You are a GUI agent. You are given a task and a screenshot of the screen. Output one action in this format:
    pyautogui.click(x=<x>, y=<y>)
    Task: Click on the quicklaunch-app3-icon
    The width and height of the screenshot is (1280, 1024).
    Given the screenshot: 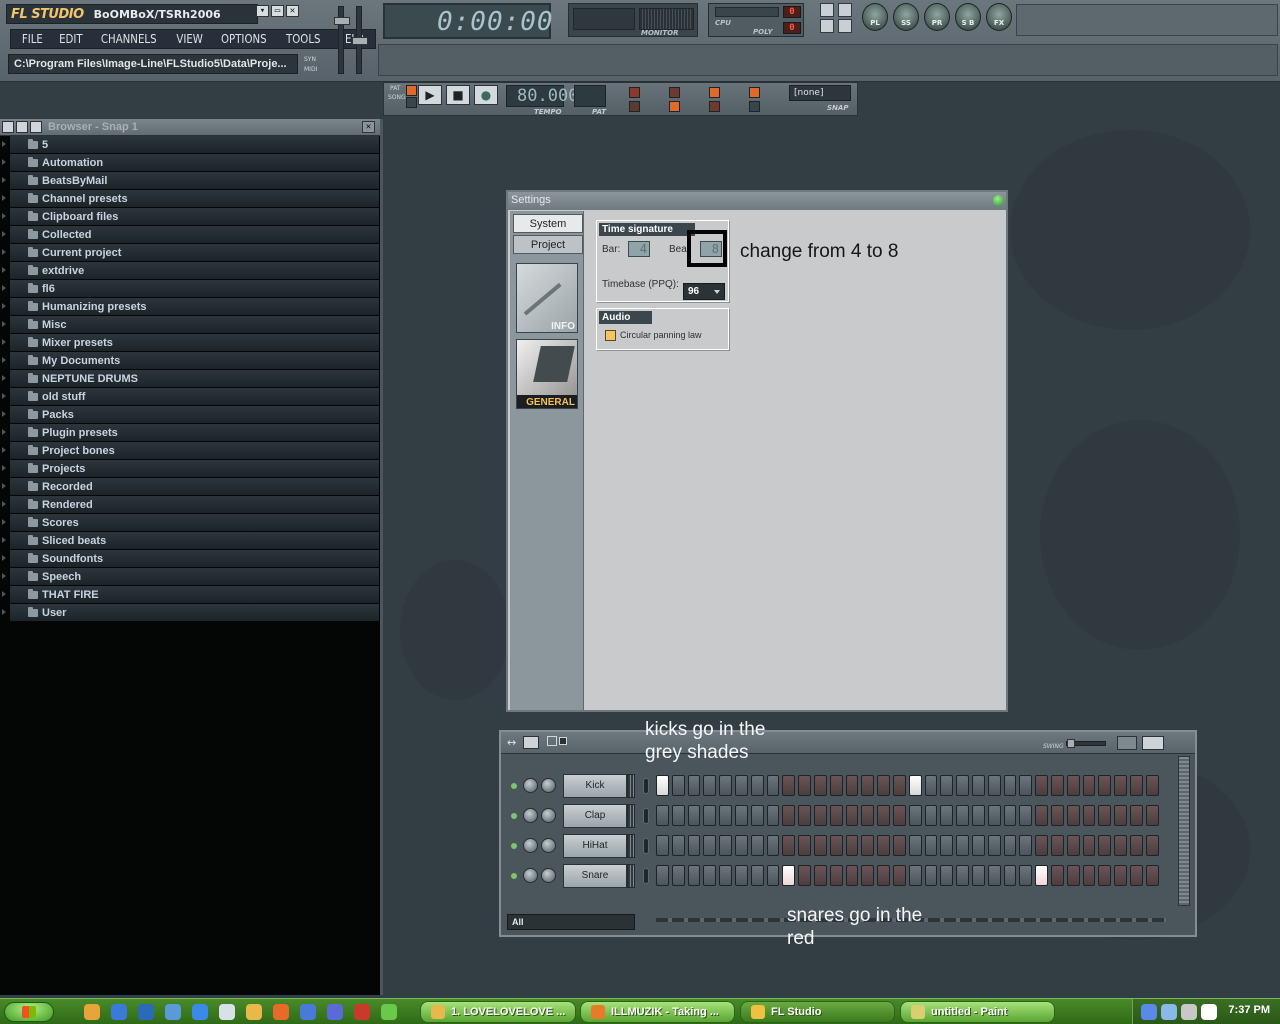 What is the action you would take?
    pyautogui.click(x=362, y=1012)
    